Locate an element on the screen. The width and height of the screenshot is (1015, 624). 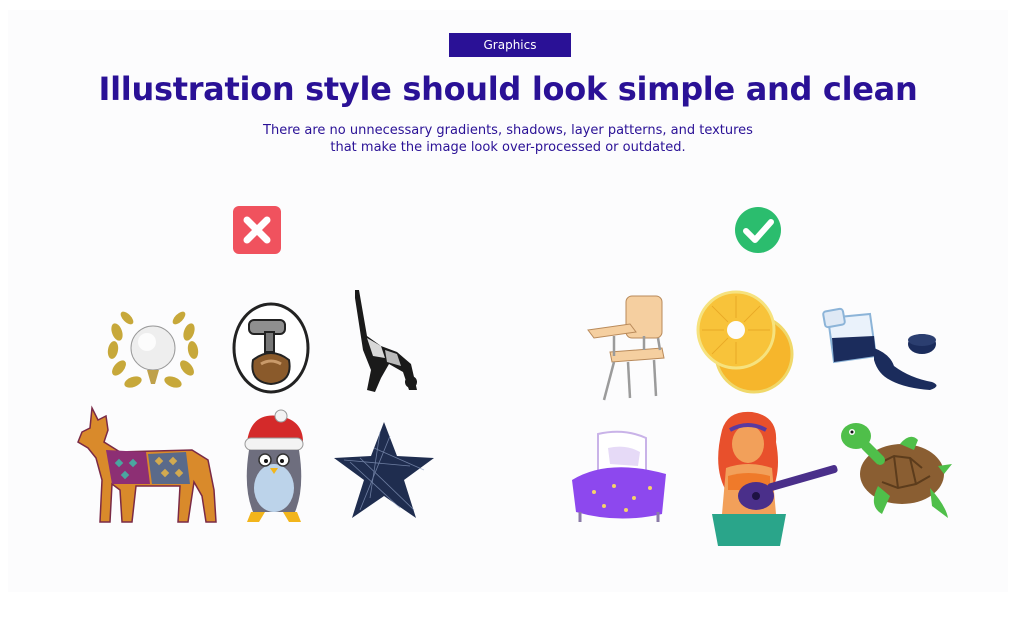
hammer-sack-sticker-icon is located at coordinates (271, 350).